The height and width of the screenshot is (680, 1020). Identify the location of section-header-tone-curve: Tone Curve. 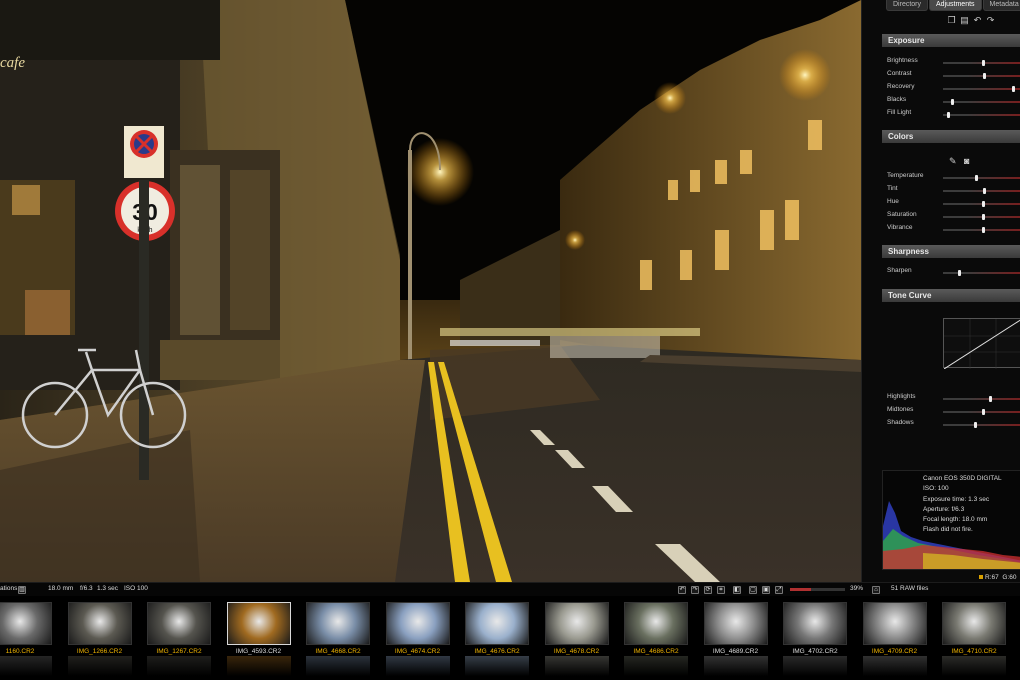
(951, 295).